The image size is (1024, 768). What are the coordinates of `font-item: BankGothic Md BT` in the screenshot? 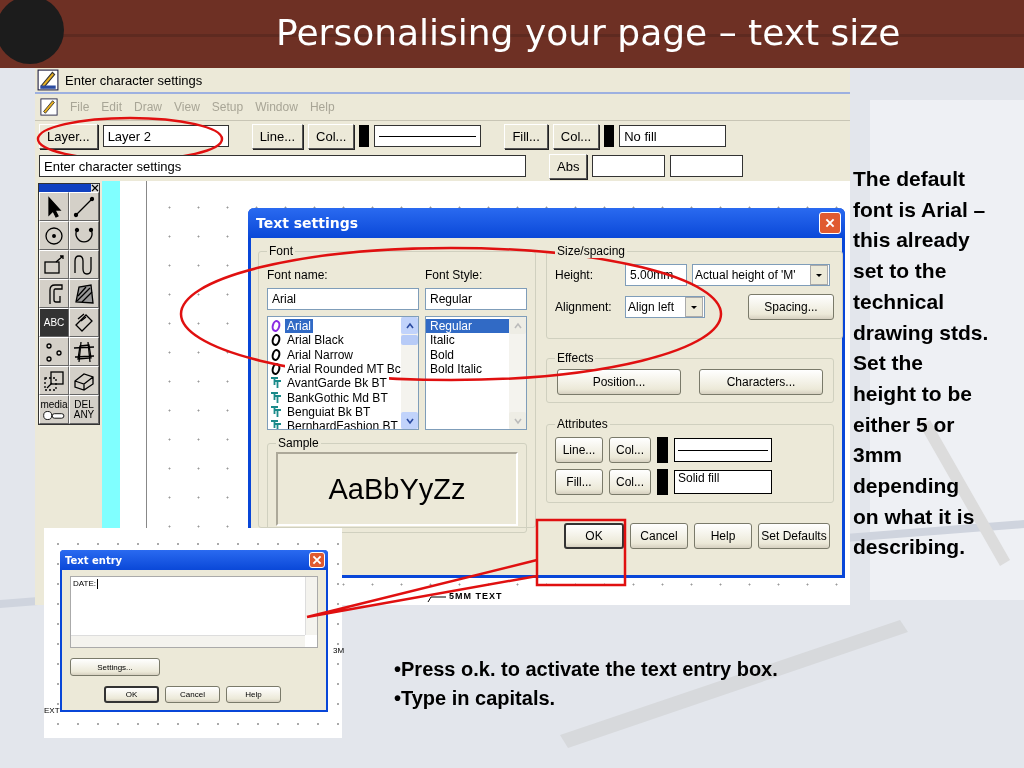 It's located at (334, 397).